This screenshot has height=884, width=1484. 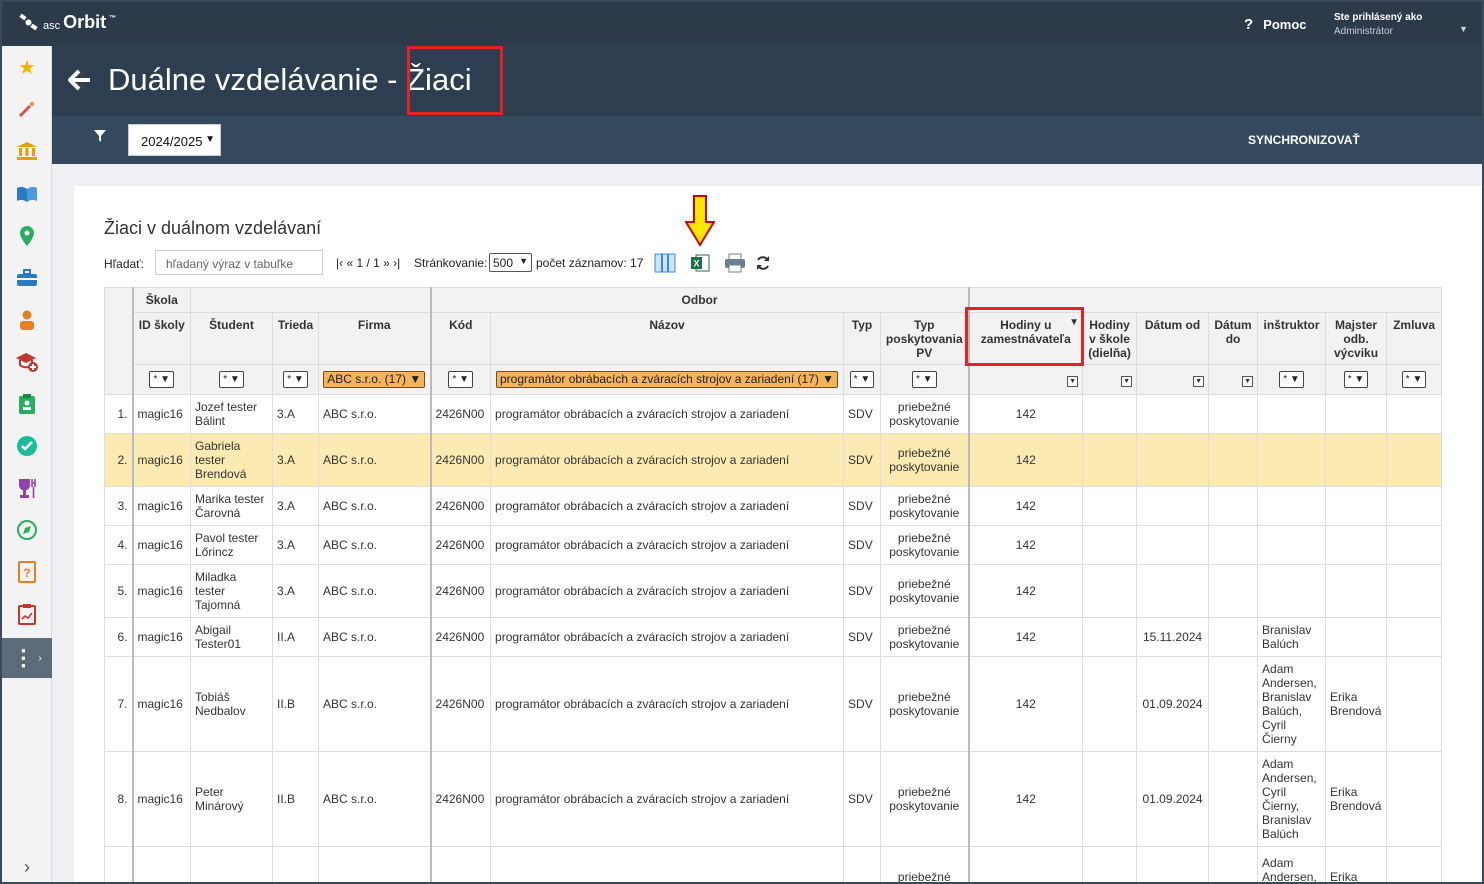 I want to click on report-doc-icon, so click(x=27, y=614).